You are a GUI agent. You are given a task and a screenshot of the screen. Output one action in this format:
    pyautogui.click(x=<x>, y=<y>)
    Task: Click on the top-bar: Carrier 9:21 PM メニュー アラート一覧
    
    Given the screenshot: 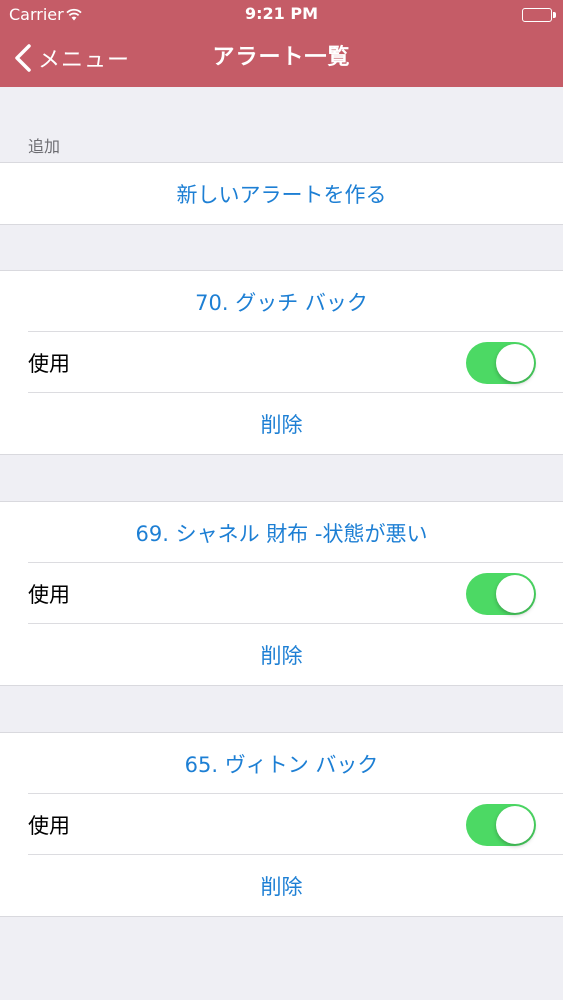 What is the action you would take?
    pyautogui.click(x=281, y=43)
    